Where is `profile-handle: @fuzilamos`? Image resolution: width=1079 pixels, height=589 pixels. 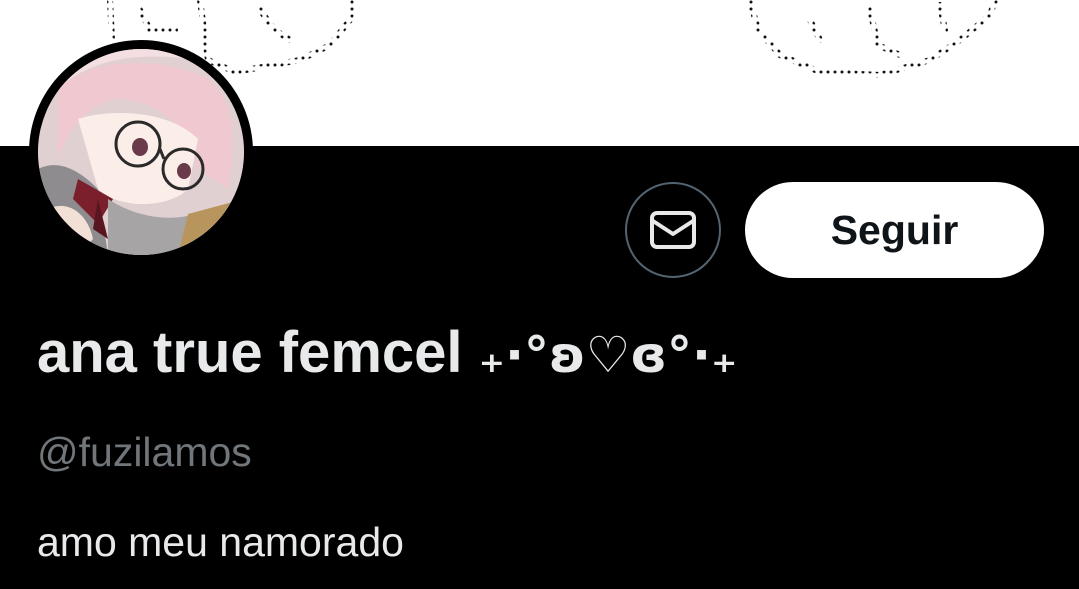
profile-handle: @fuzilamos is located at coordinates (144, 452).